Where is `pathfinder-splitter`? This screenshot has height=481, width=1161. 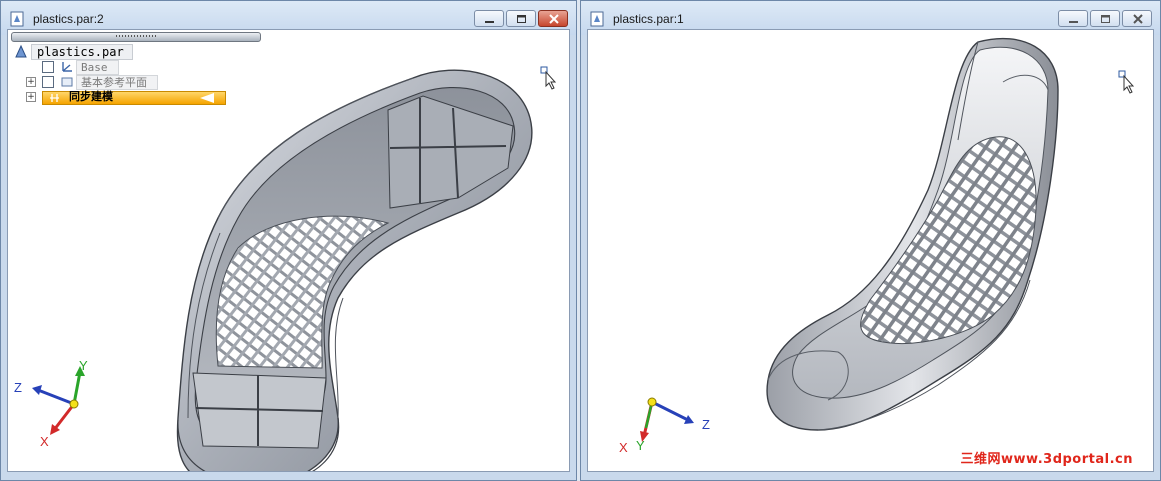
pathfinder-splitter is located at coordinates (136, 37).